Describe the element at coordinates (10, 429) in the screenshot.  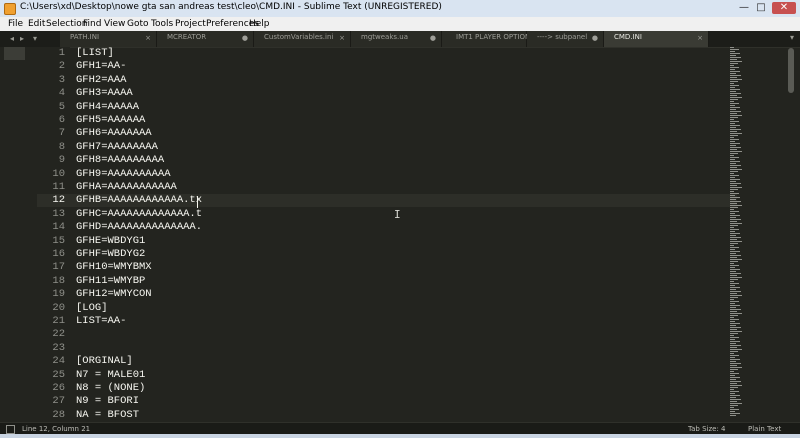
I see `panel-toggle-icon` at that location.